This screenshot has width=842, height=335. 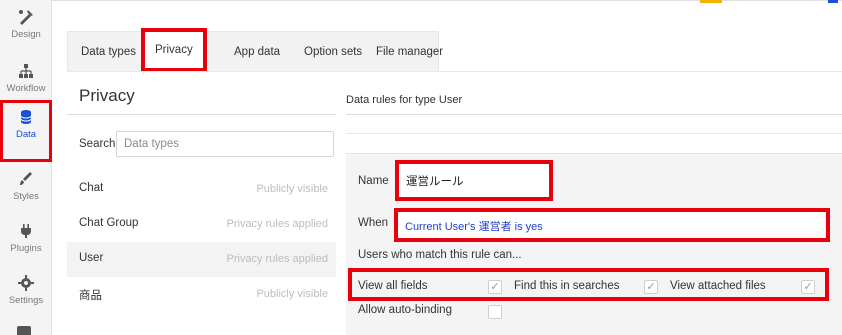 I want to click on tab-divider, so click(x=454, y=71).